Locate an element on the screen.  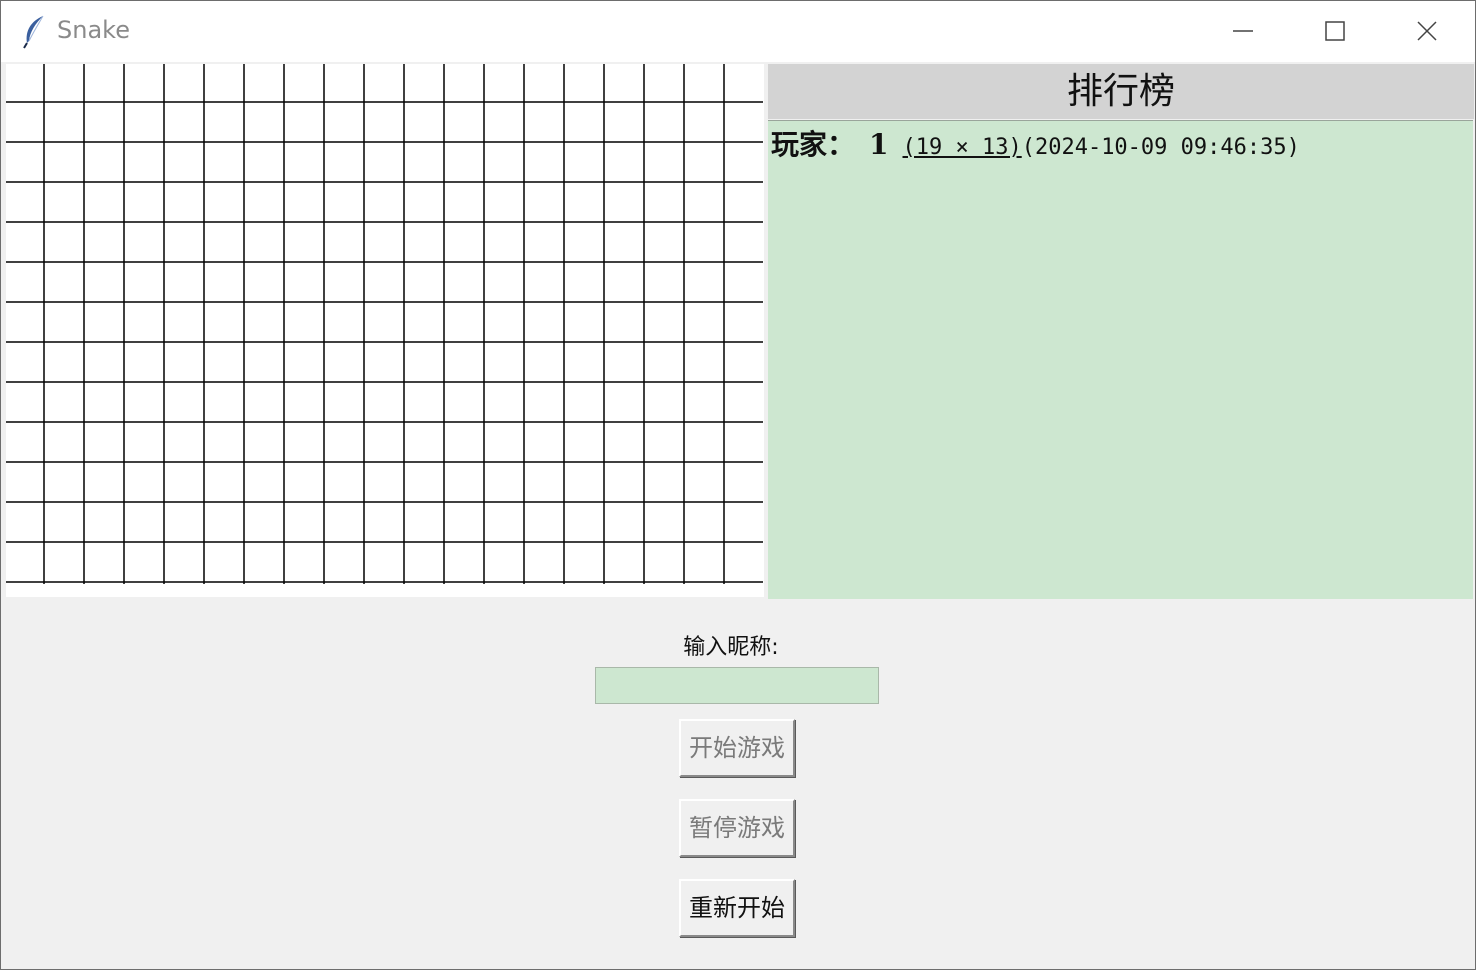
pause-game-button: 暂停游戏 is located at coordinates (737, 828).